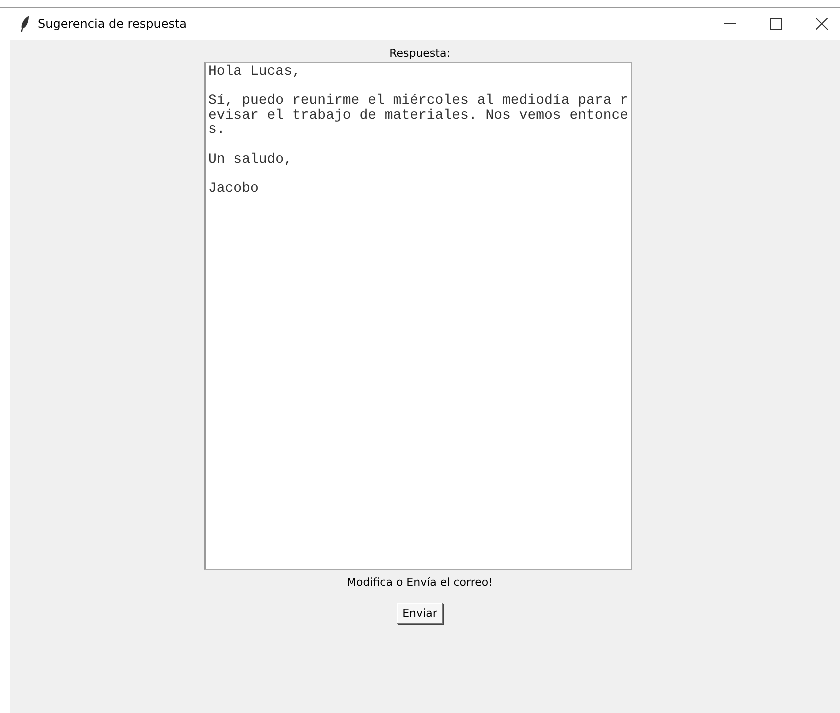  Describe the element at coordinates (113, 24) in the screenshot. I see `window-title: Sugerencia de respuesta` at that location.